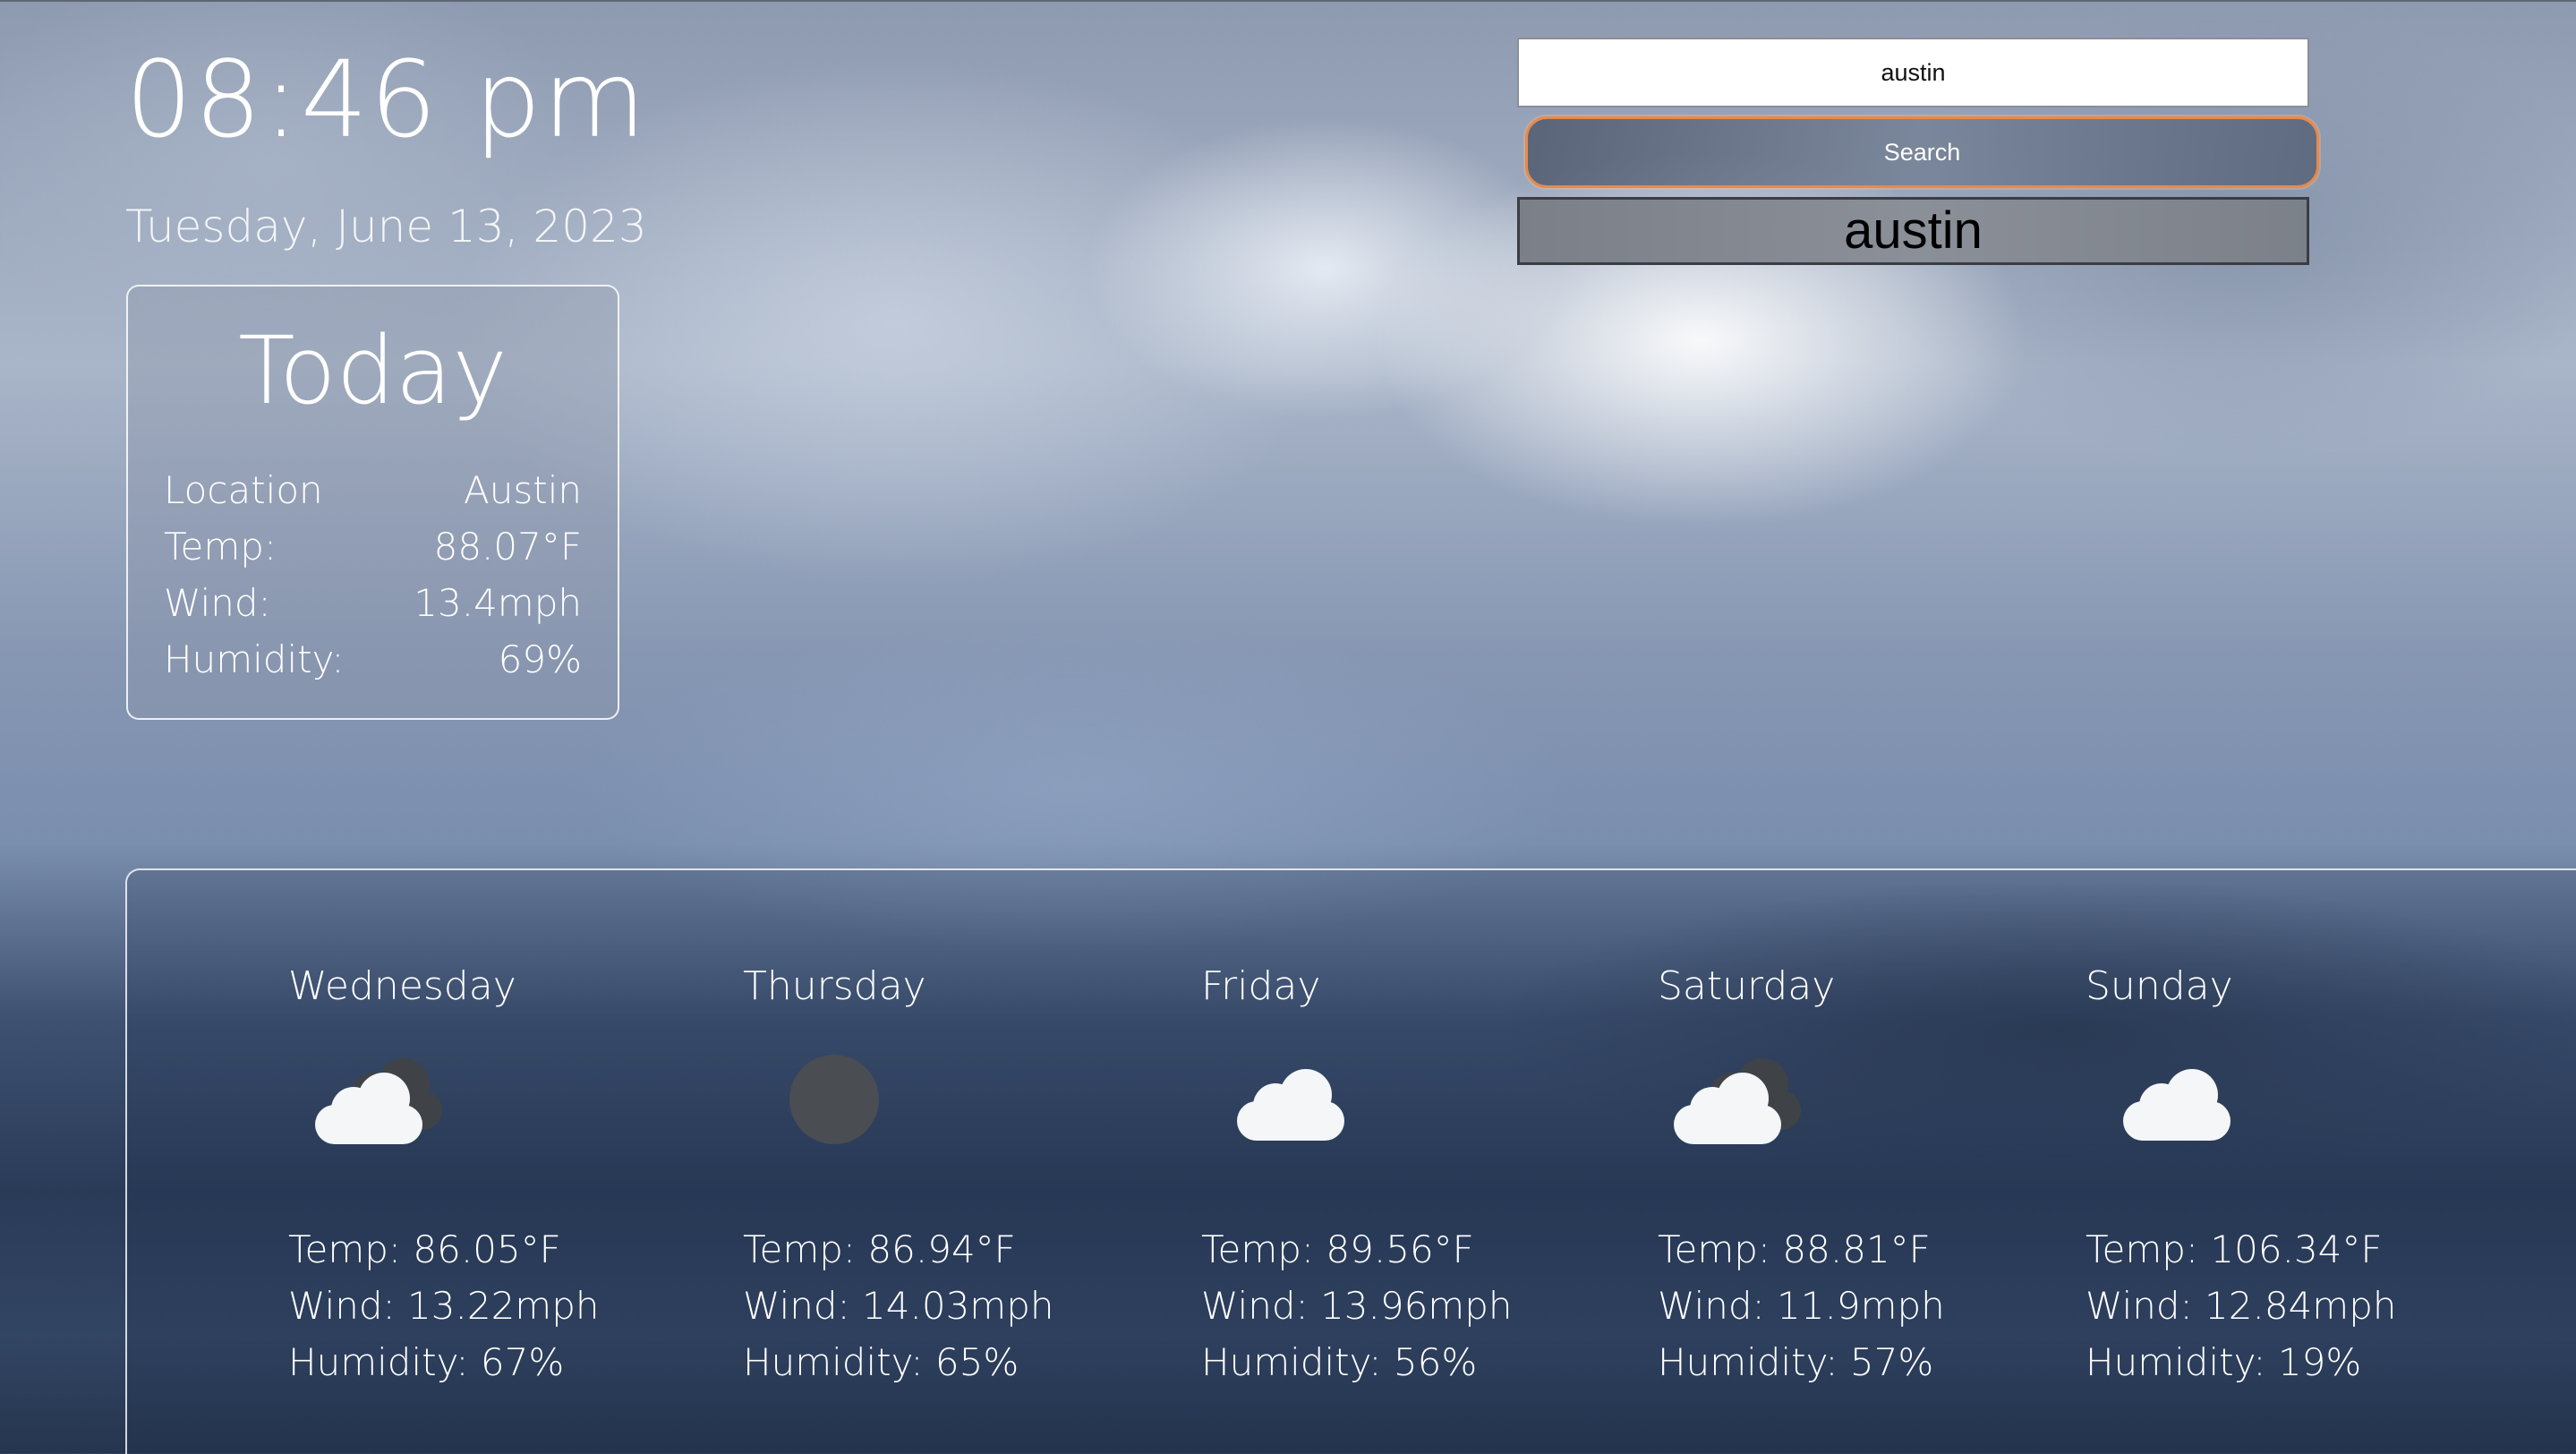  I want to click on forecast-temp: Temp: 106.34°F, so click(2234, 1249).